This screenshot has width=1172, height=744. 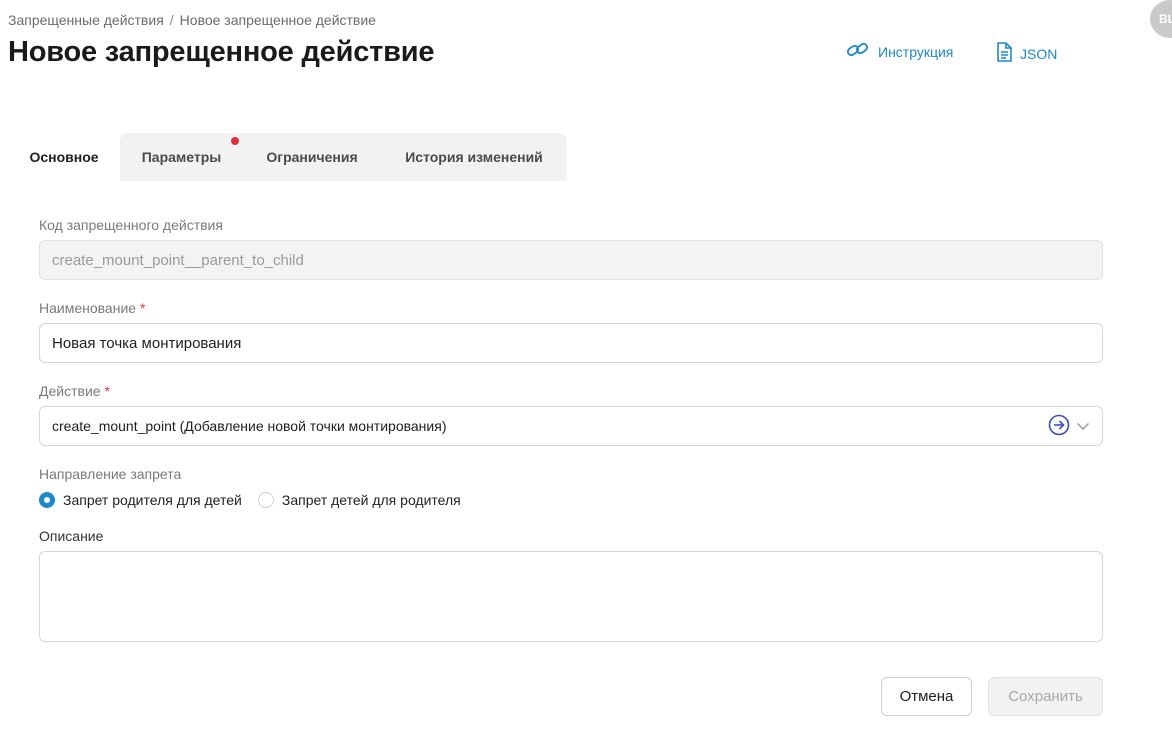 I want to click on instruction-link-label: Инструкция, so click(x=916, y=51).